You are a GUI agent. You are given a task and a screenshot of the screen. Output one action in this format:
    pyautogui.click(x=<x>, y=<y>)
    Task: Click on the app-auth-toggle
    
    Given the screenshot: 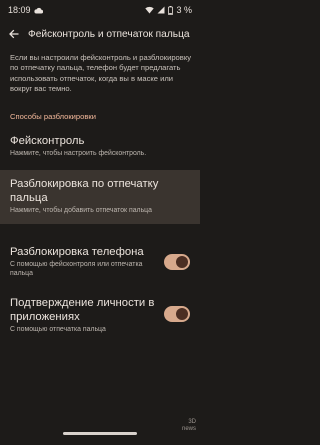 What is the action you would take?
    pyautogui.click(x=177, y=314)
    